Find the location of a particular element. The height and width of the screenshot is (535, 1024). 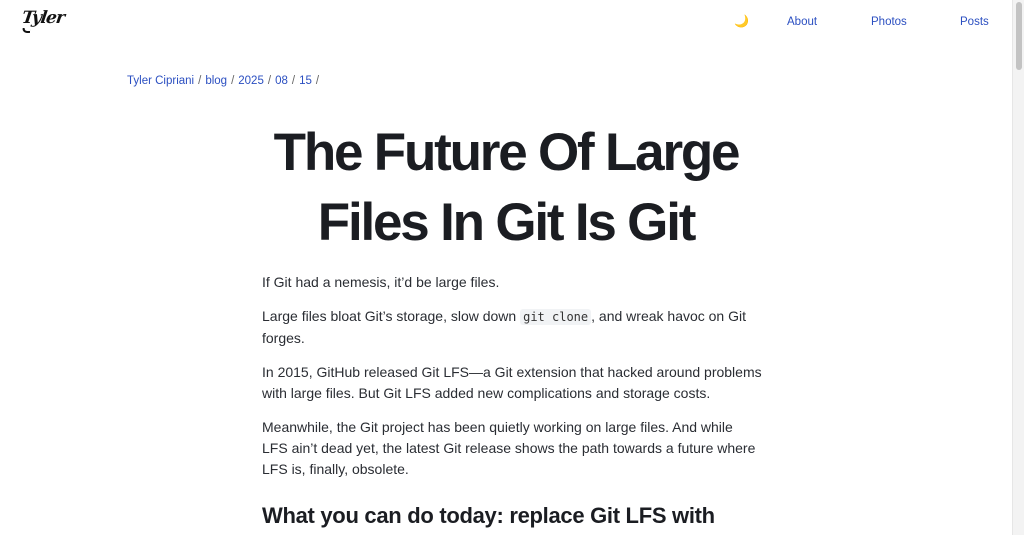

breadcrumb-month: 08 is located at coordinates (281, 81).